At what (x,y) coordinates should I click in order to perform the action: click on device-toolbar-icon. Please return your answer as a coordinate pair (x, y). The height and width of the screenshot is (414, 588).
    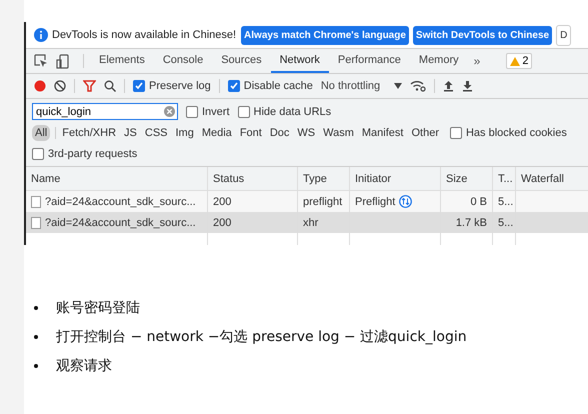
    Looking at the image, I should click on (62, 61).